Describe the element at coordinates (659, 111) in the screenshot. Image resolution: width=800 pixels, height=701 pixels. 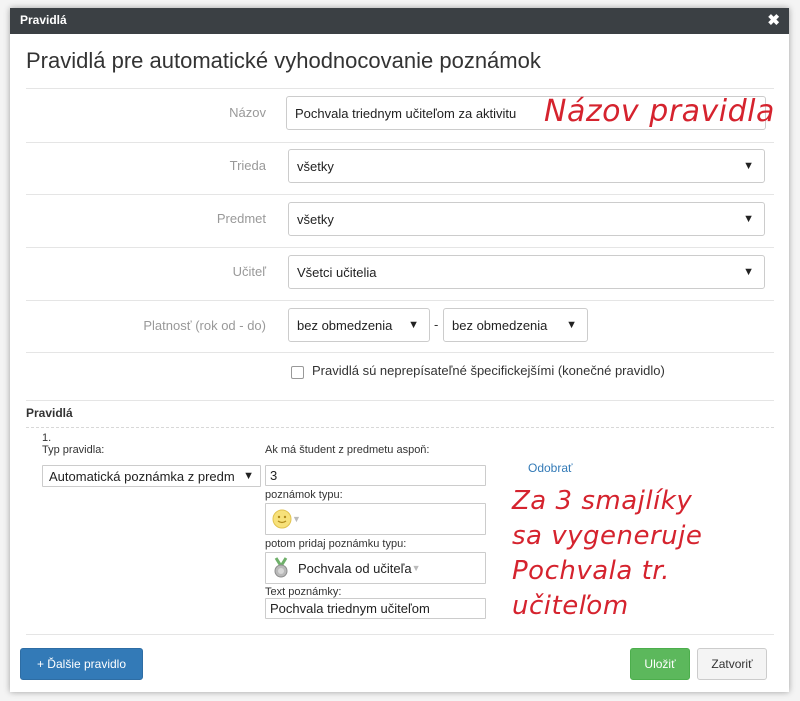
I see `annotation-name: Názov pravidla` at that location.